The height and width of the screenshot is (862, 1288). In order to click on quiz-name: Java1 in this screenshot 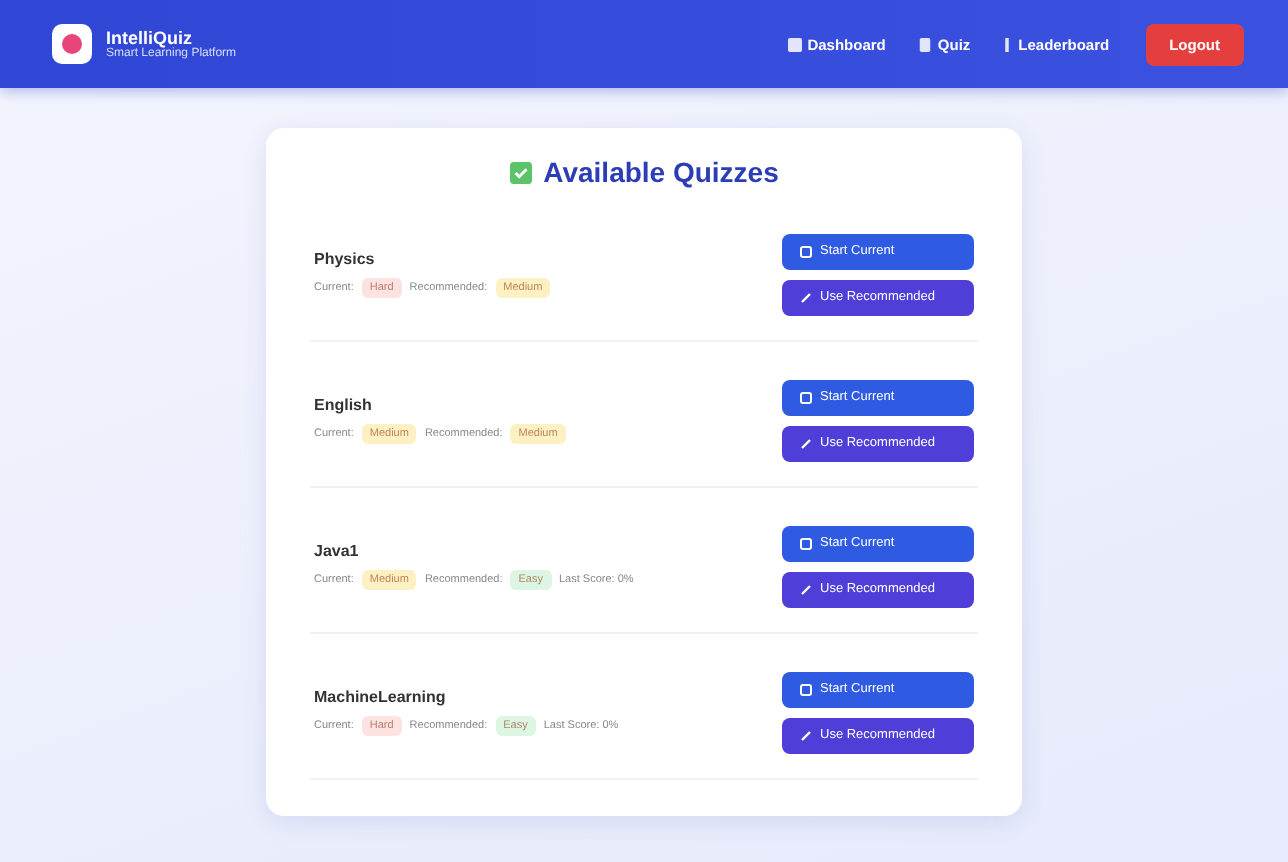, I will do `click(337, 551)`.